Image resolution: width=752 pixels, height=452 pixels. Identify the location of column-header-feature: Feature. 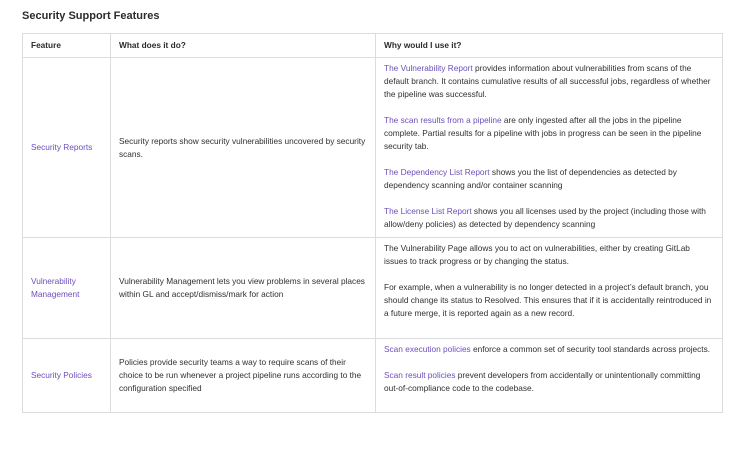
(66, 45).